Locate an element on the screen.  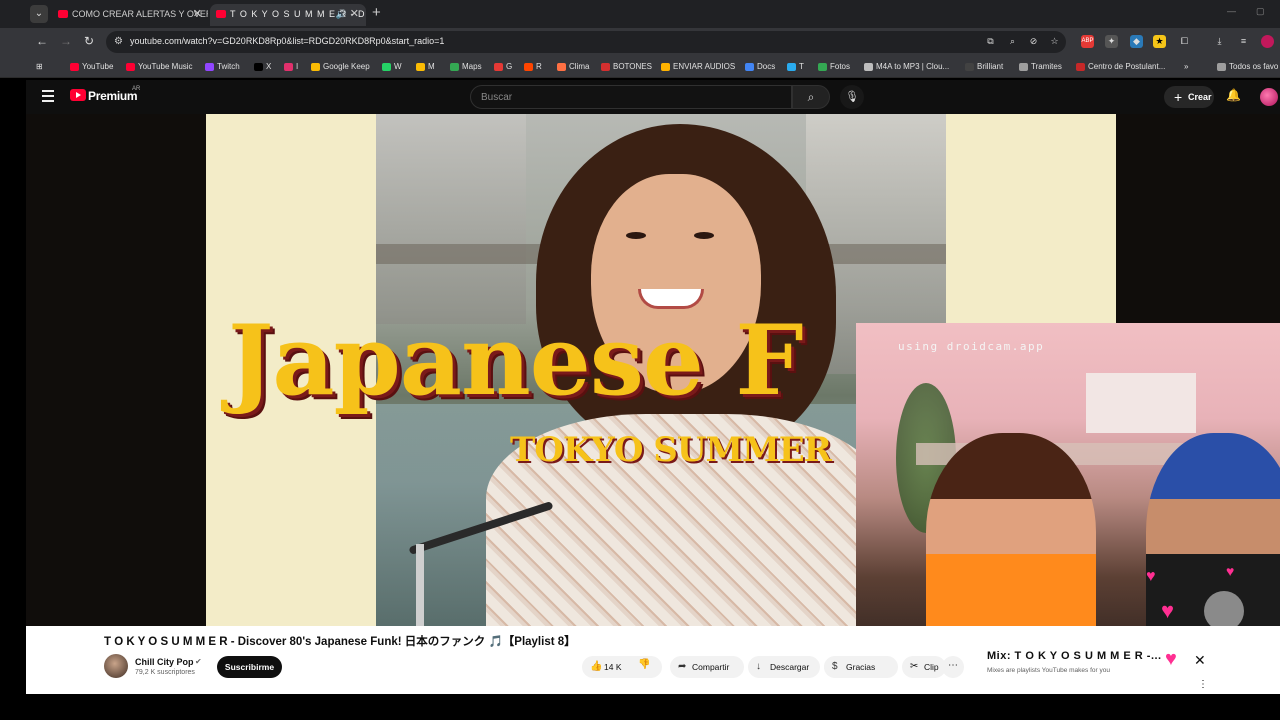
tab-search-button: ⌄ is located at coordinates (39, 14).